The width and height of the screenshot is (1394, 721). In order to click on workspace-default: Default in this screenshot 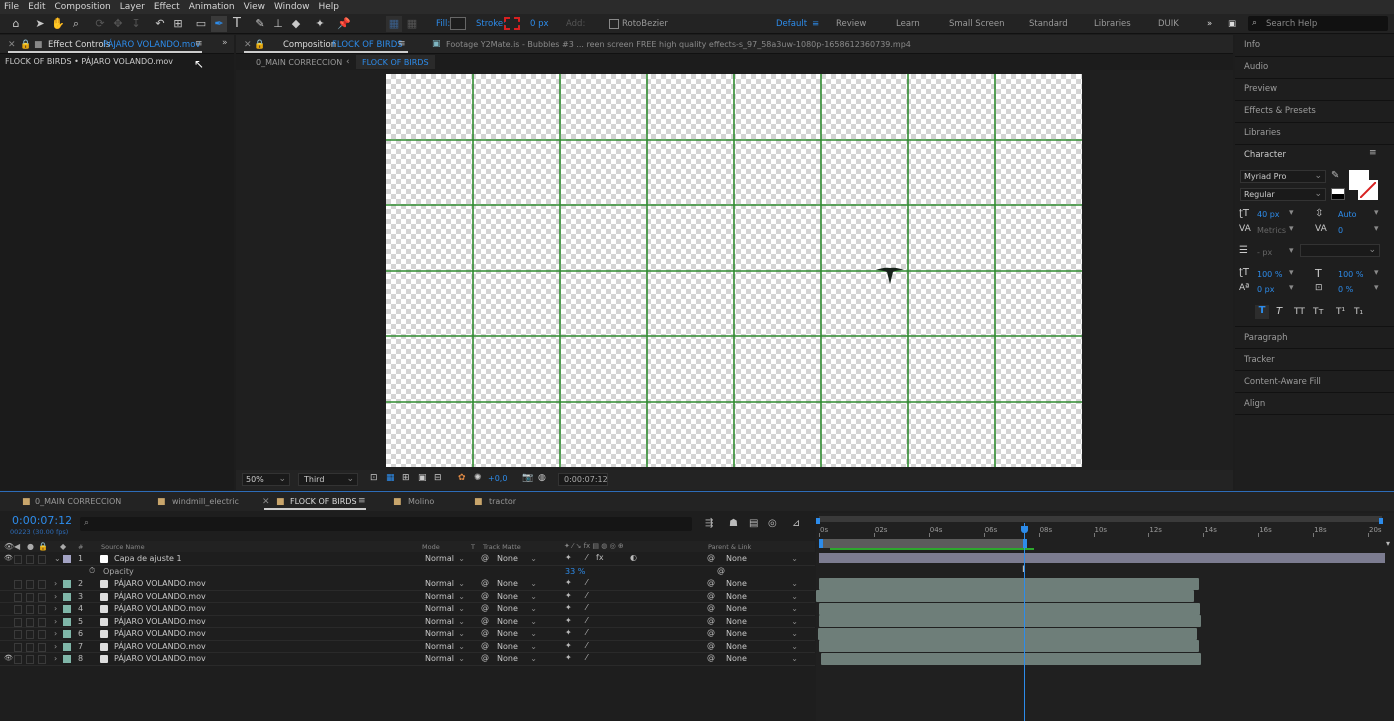, I will do `click(791, 24)`.